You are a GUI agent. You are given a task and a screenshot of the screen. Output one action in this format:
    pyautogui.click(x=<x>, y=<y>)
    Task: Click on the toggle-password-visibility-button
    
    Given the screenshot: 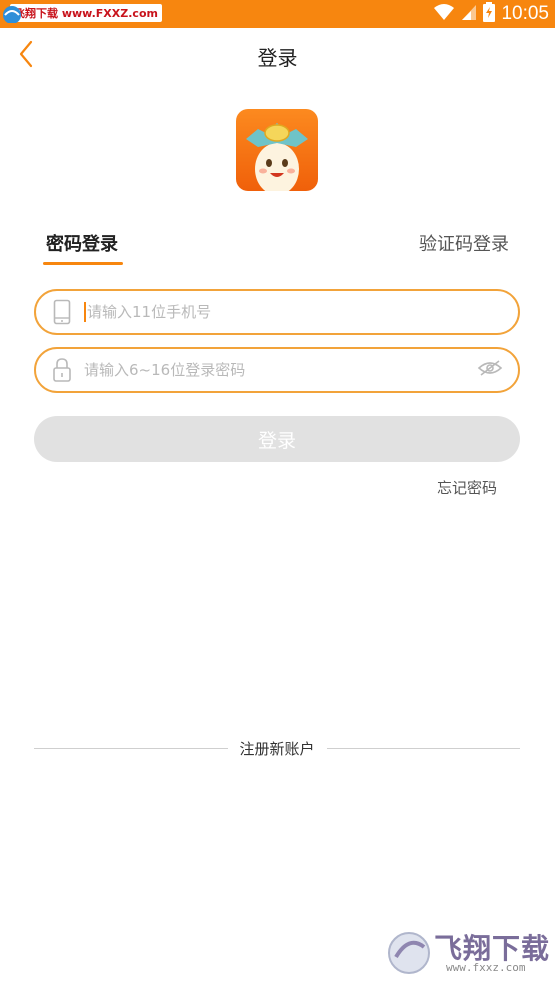 What is the action you would take?
    pyautogui.click(x=490, y=370)
    